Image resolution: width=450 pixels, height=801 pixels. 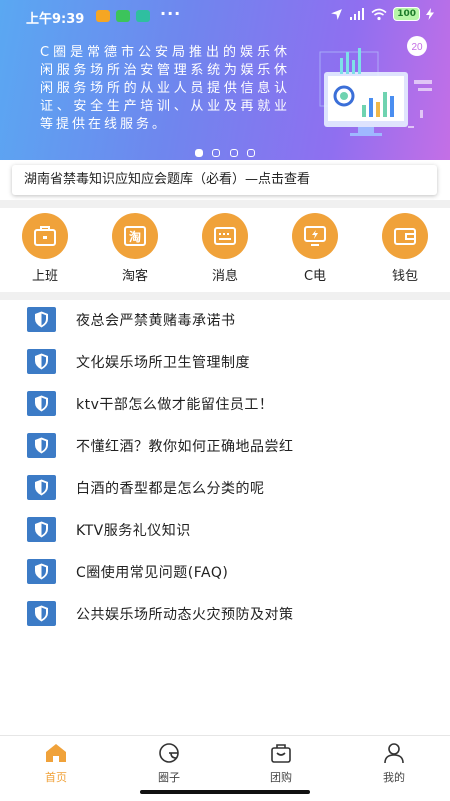 I want to click on briefcase-icon, so click(x=45, y=236).